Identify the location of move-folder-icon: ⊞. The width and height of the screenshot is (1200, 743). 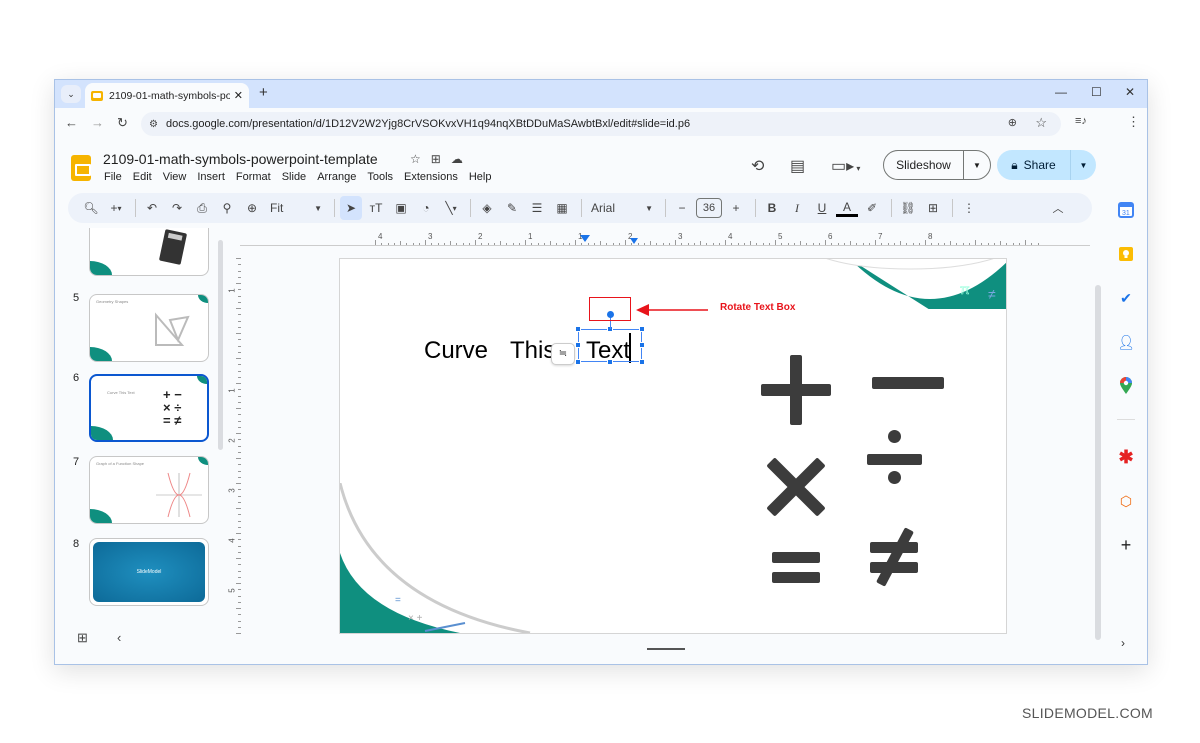
(436, 159).